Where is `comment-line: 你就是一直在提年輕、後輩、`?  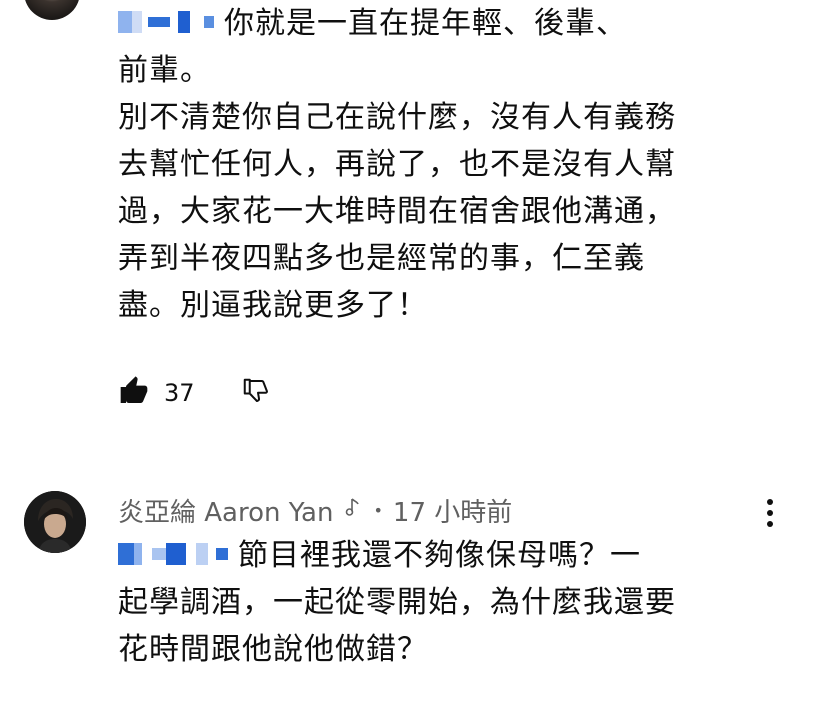 comment-line: 你就是一直在提年輕、後輩、 is located at coordinates (425, 23).